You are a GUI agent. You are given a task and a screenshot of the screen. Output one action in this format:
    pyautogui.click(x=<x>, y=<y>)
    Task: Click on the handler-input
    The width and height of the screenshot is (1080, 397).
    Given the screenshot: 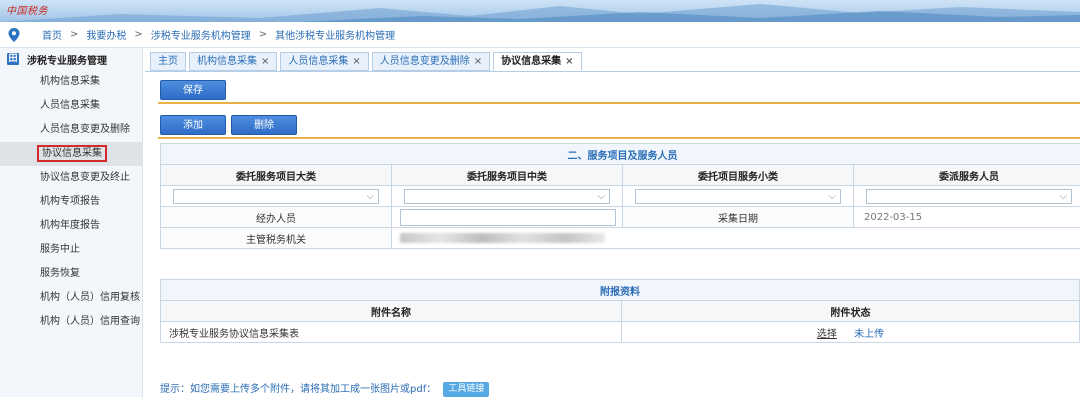 What is the action you would take?
    pyautogui.click(x=508, y=217)
    